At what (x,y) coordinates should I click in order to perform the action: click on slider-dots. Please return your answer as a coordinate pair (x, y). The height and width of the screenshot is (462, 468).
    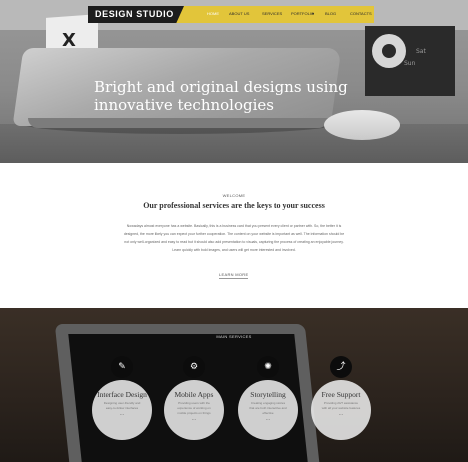
    Looking at the image, I should click on (231, 159).